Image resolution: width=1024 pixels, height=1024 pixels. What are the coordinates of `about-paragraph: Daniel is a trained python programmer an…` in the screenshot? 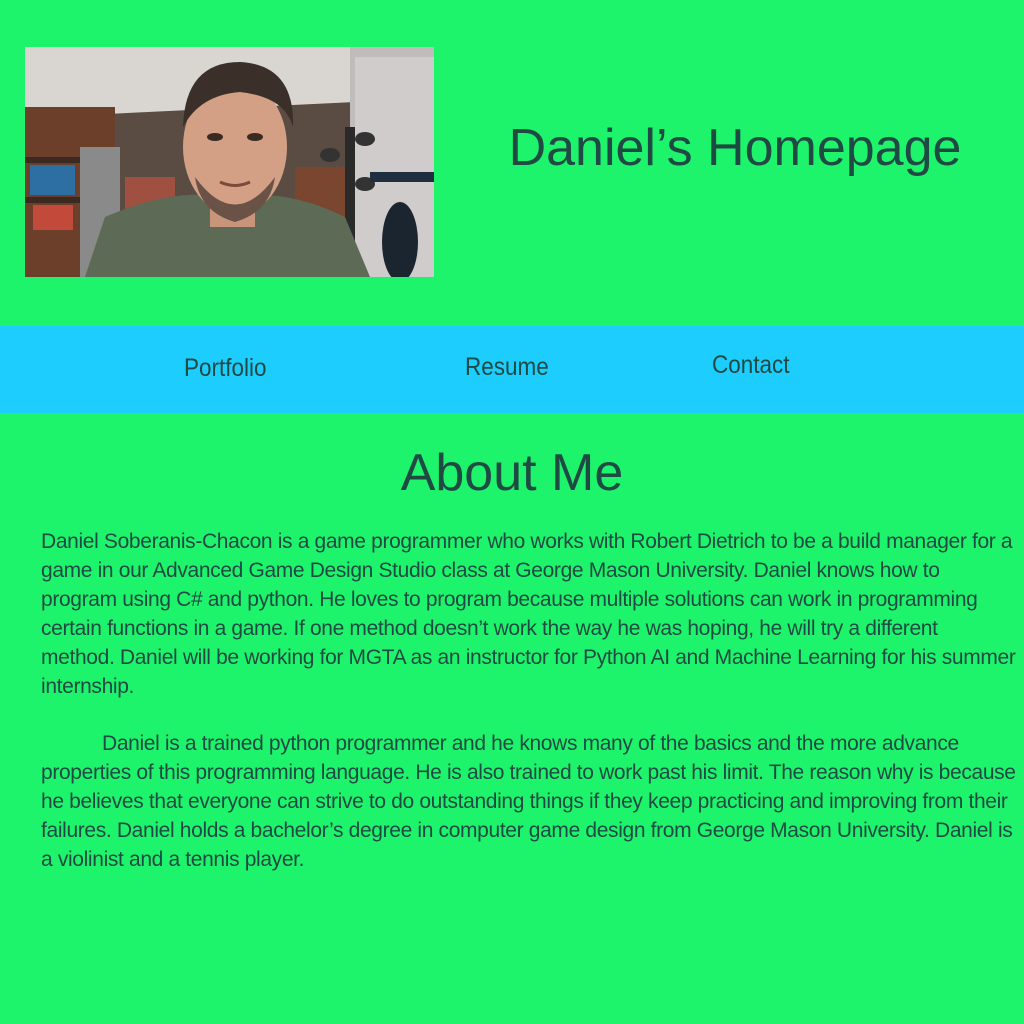 It's located at (528, 801).